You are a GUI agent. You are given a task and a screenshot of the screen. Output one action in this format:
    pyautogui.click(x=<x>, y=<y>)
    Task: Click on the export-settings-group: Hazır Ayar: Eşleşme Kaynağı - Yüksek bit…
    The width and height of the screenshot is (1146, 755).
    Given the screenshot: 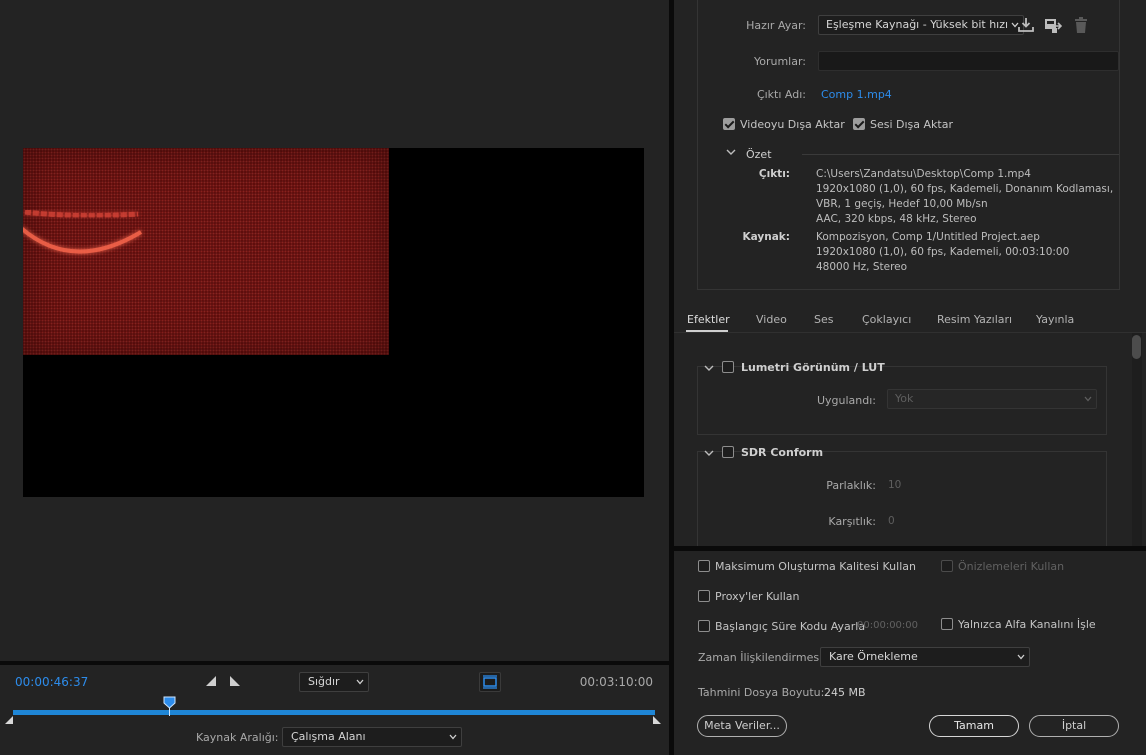 What is the action you would take?
    pyautogui.click(x=908, y=145)
    